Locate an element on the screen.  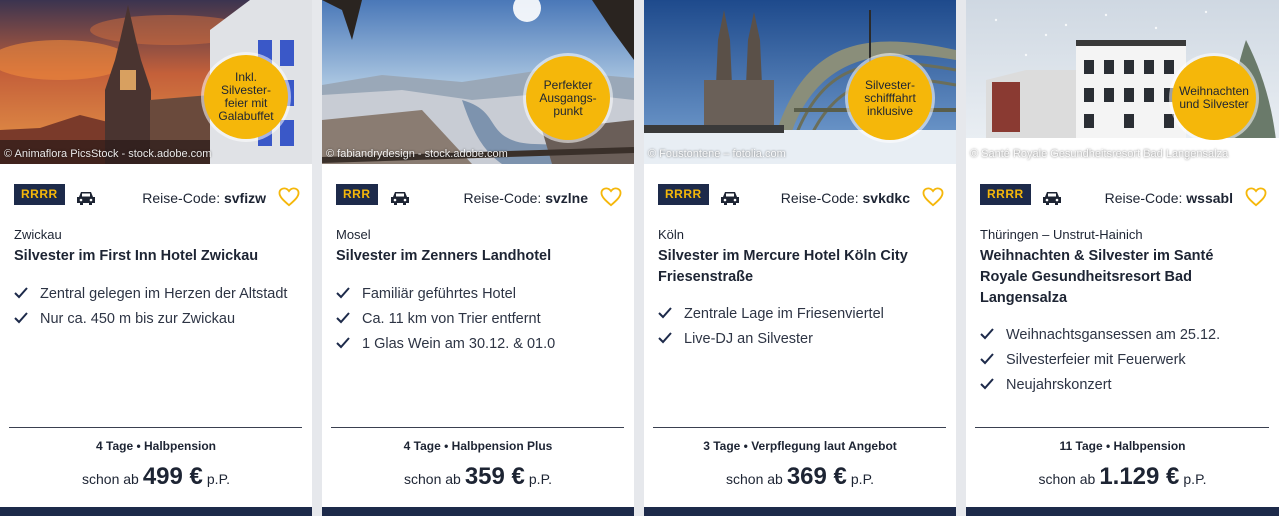
image-credit: © fabiandrydesign - stock.adobe.com is located at coordinates (417, 154).